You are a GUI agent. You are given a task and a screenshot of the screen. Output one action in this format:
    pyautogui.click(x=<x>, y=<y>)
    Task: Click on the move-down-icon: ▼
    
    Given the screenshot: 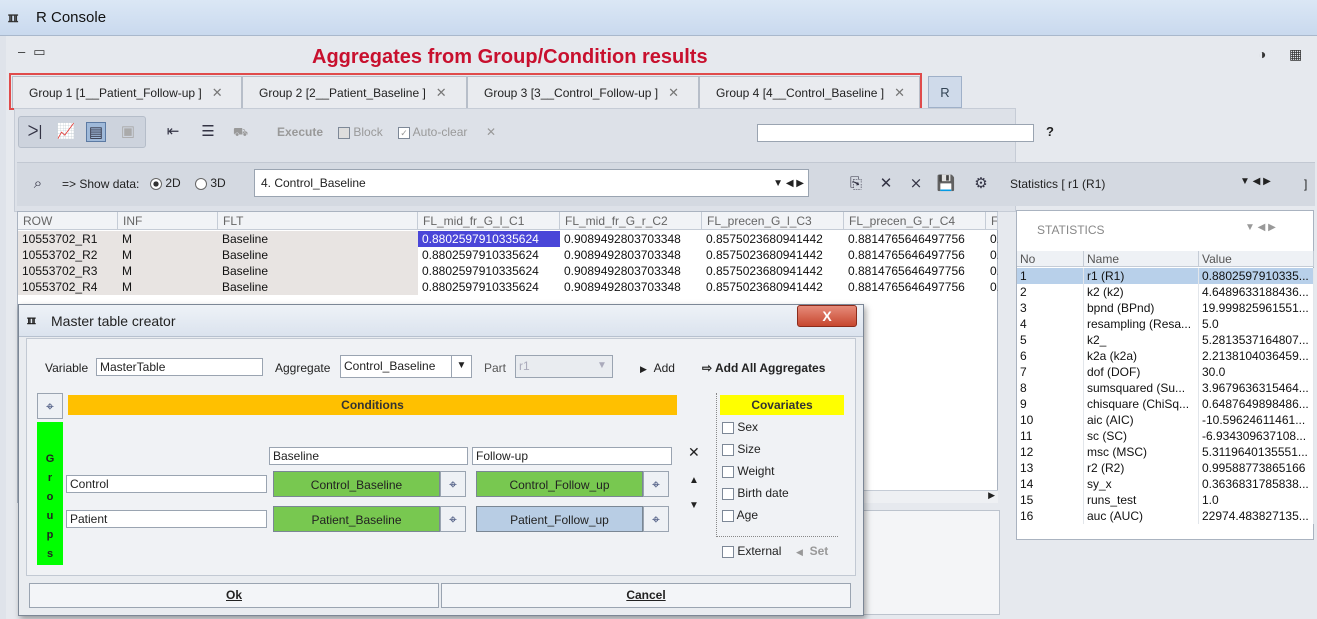 What is the action you would take?
    pyautogui.click(x=694, y=505)
    